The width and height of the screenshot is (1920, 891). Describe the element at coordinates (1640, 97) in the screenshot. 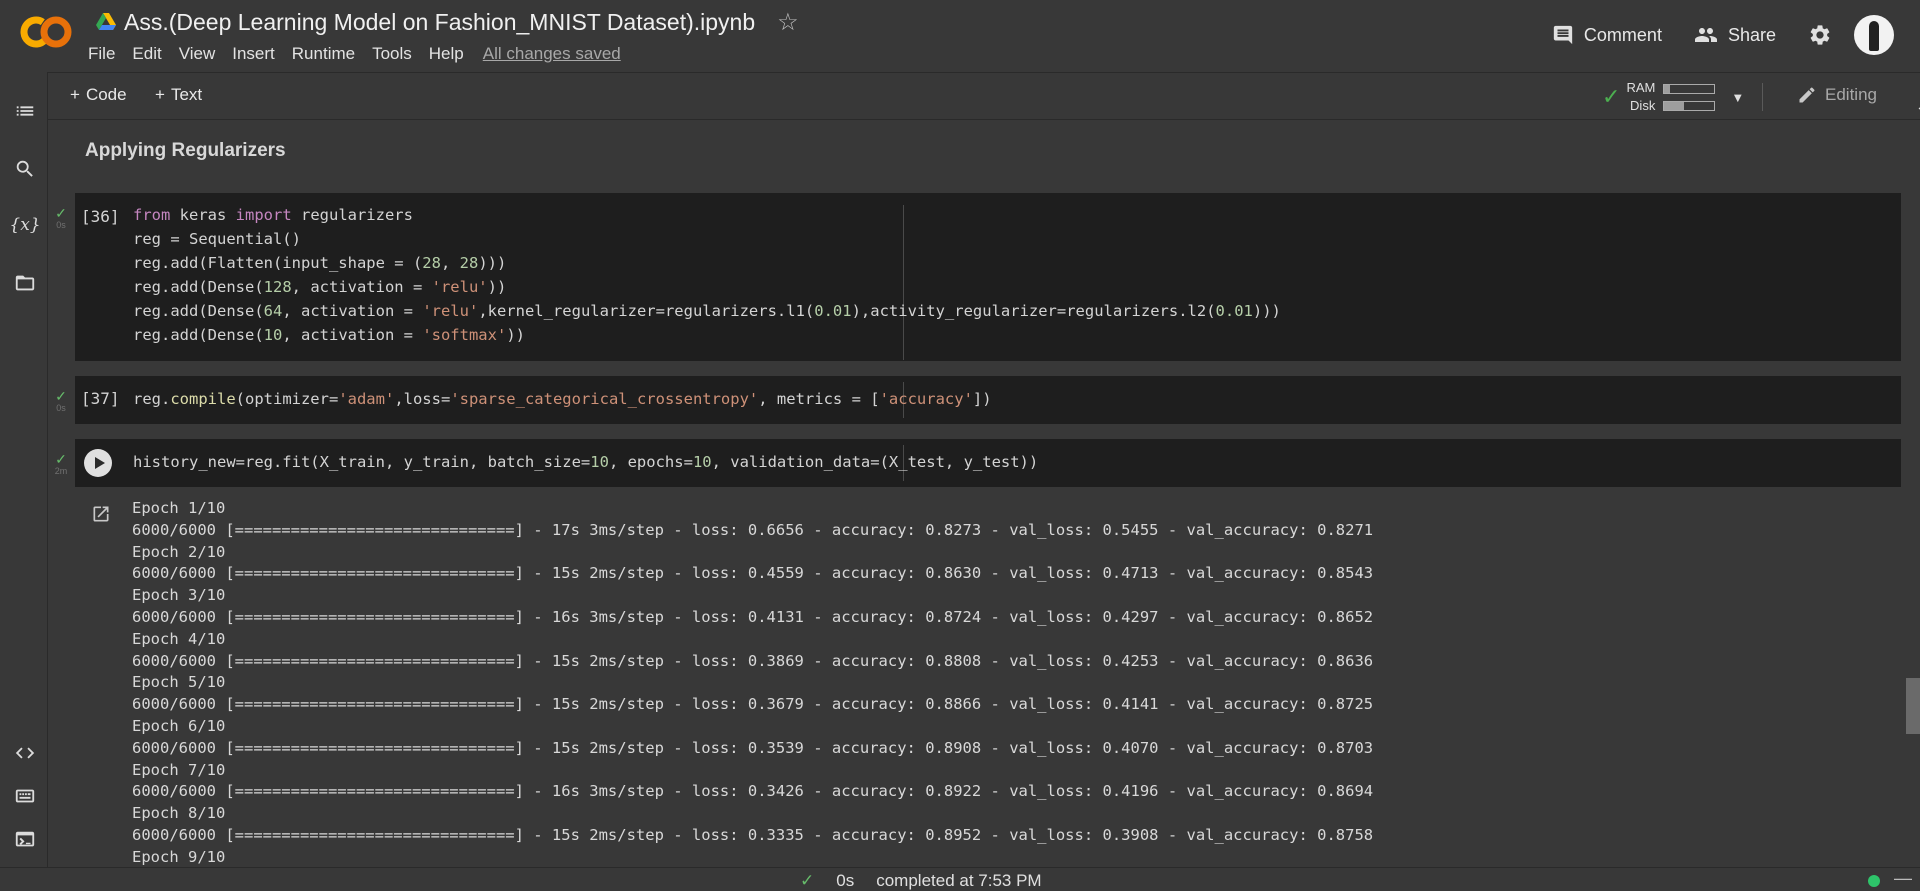

I see `resource-labels: RAM Disk` at that location.